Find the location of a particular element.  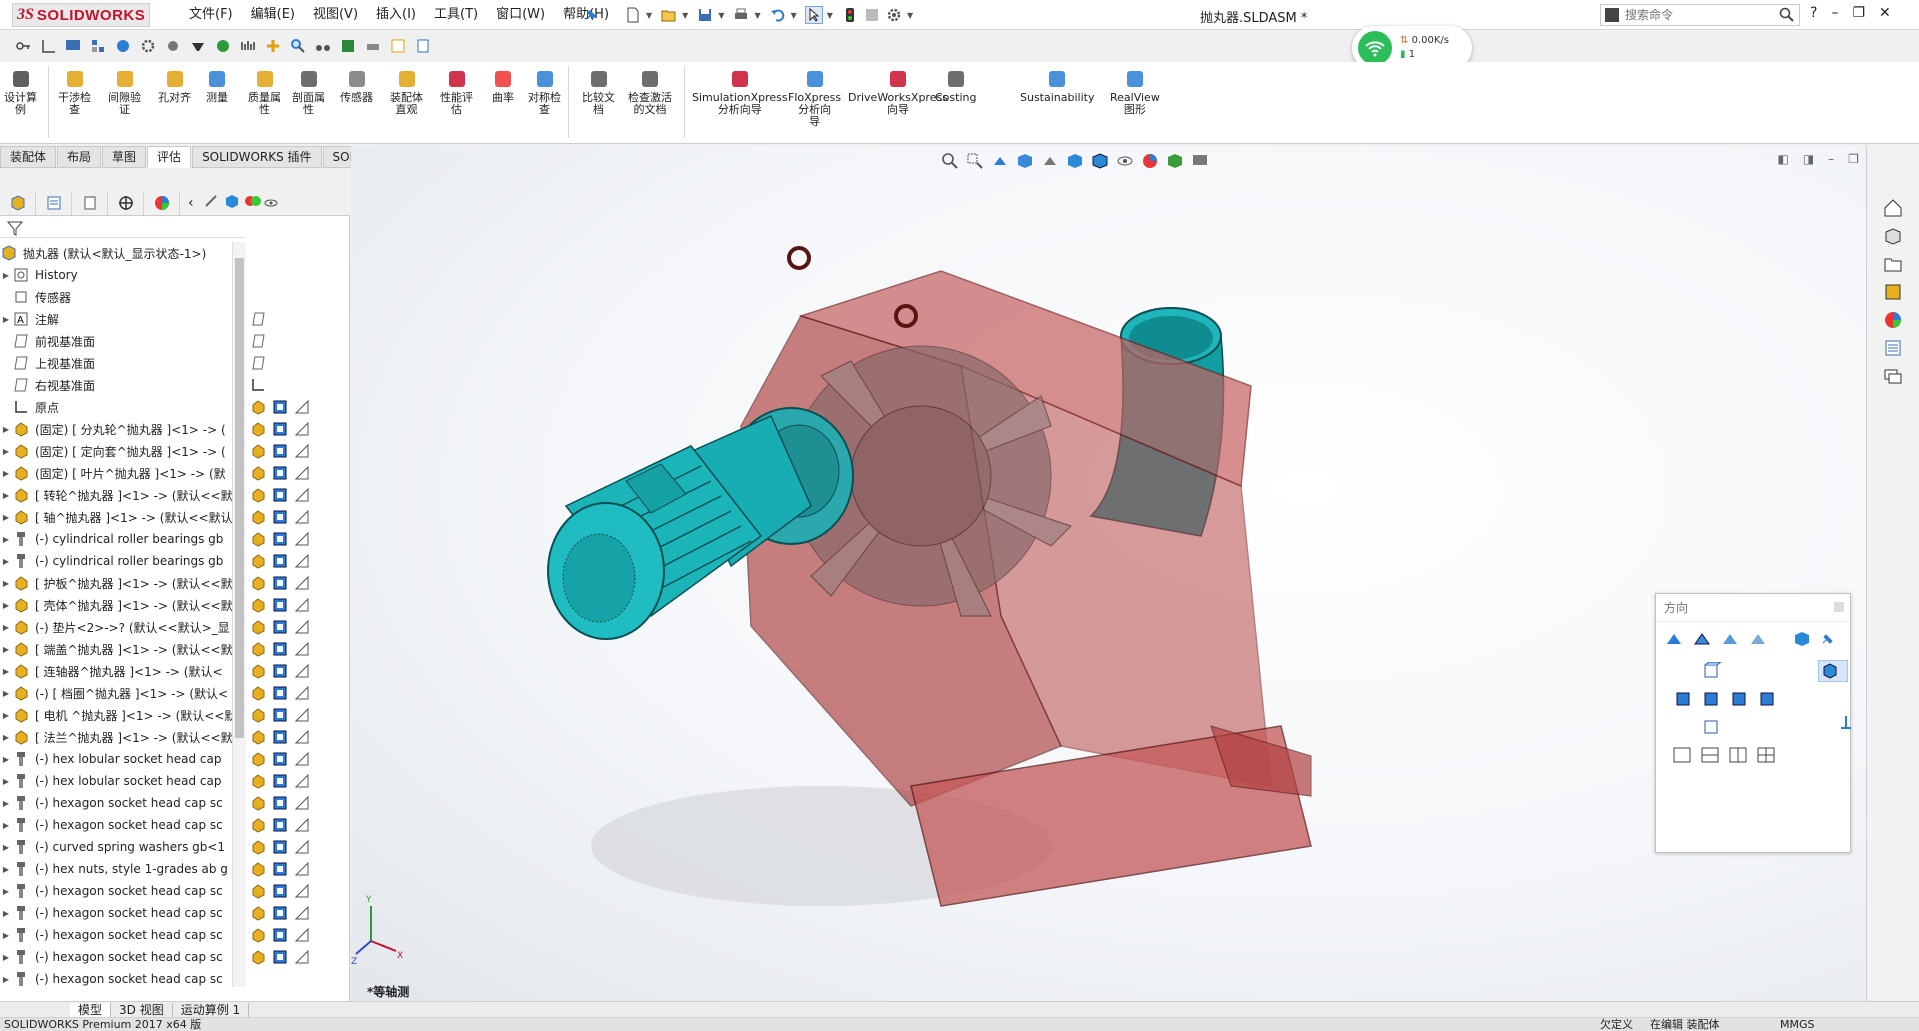

tab-0: 装配体 is located at coordinates (28, 157).